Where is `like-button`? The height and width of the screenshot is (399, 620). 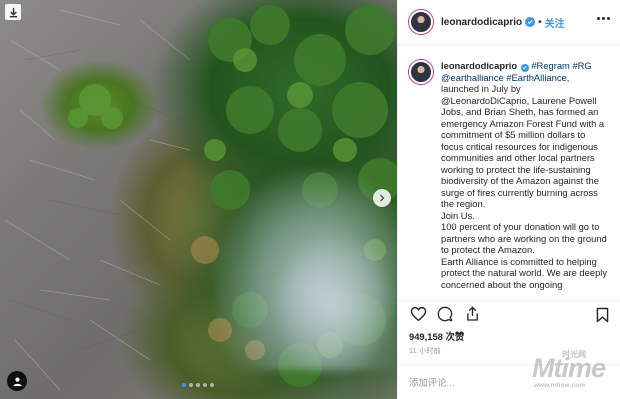
like-button is located at coordinates (418, 314).